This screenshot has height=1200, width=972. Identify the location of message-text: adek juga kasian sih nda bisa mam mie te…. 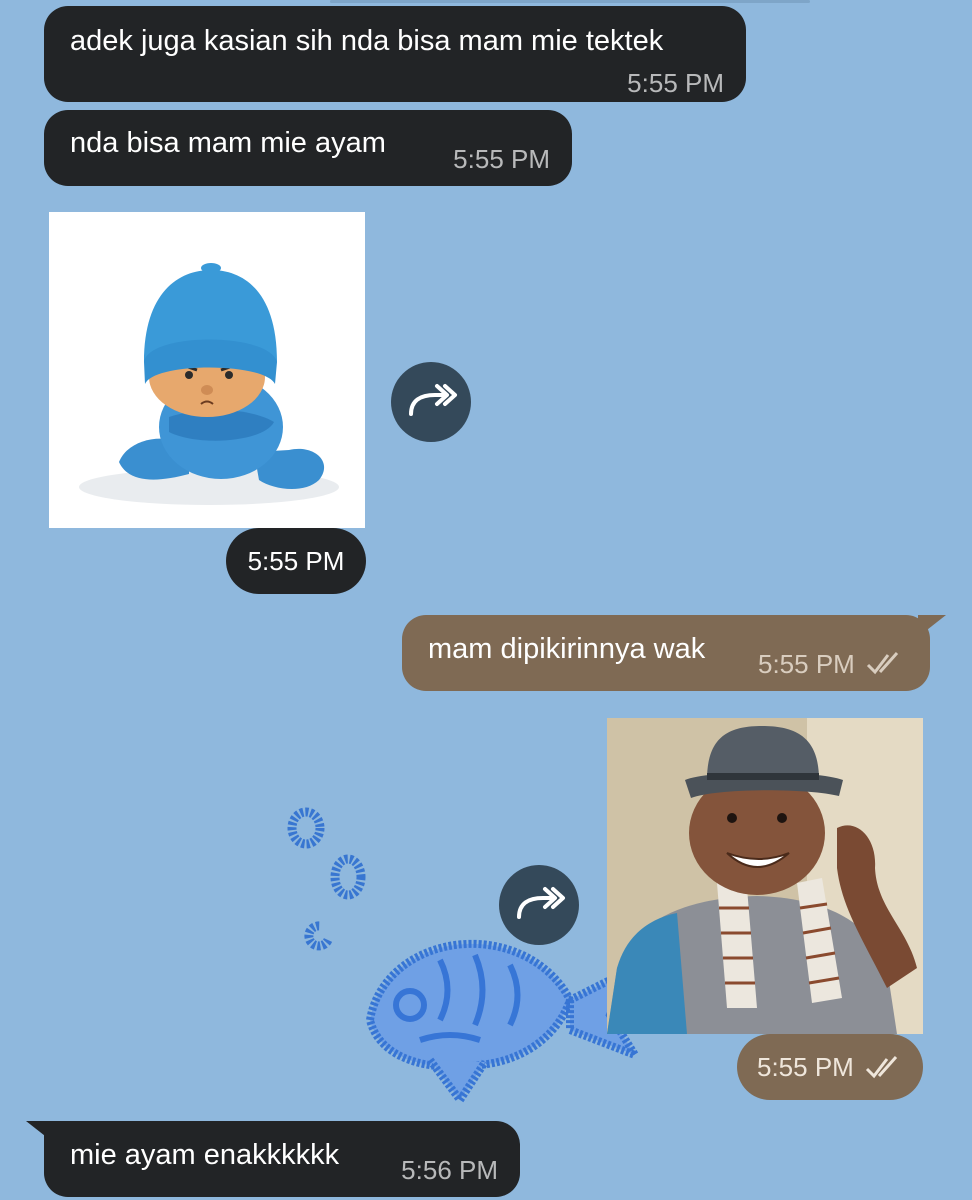
(367, 41).